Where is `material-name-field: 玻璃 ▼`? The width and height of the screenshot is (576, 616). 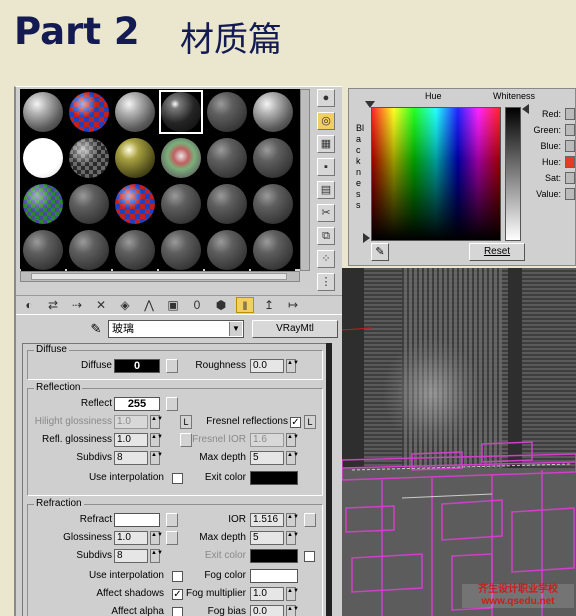
material-name-field: 玻璃 ▼ is located at coordinates (176, 329).